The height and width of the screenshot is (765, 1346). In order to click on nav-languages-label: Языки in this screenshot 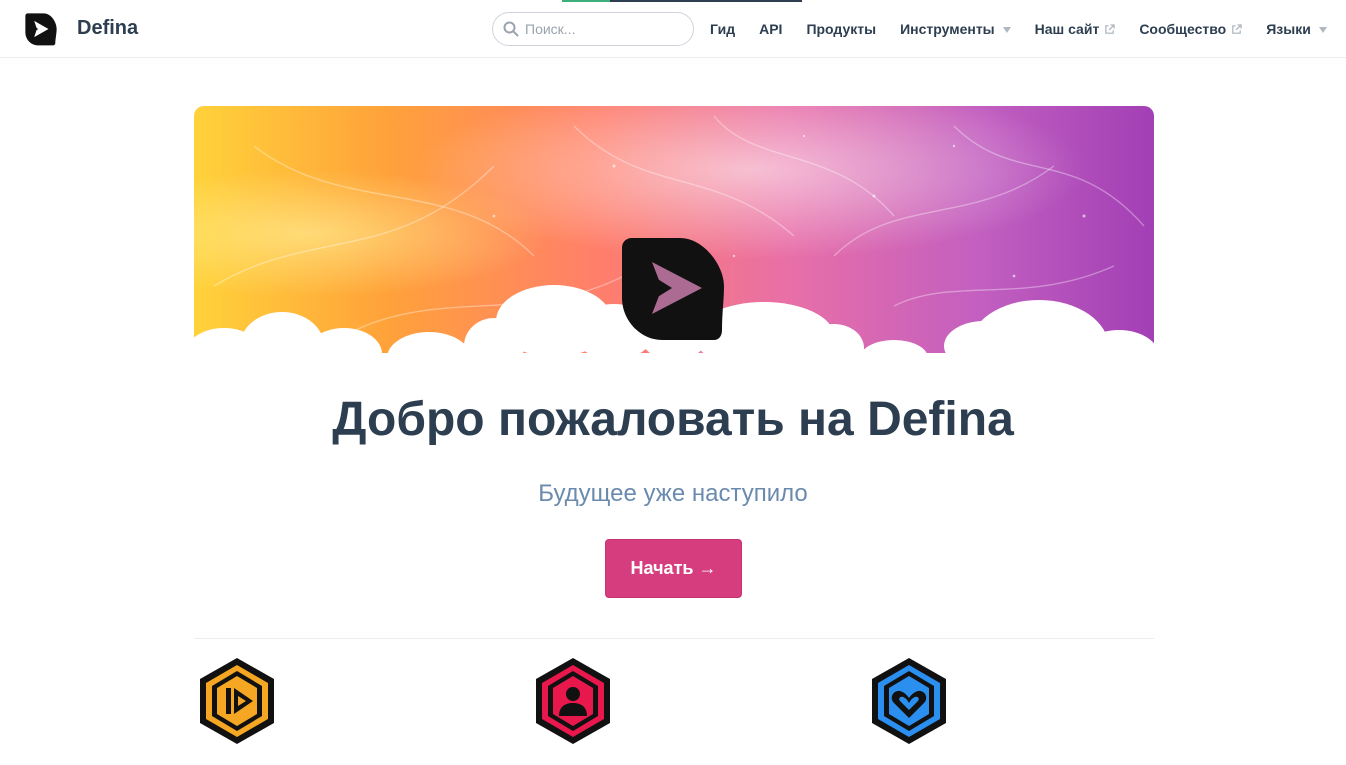, I will do `click(1288, 29)`.